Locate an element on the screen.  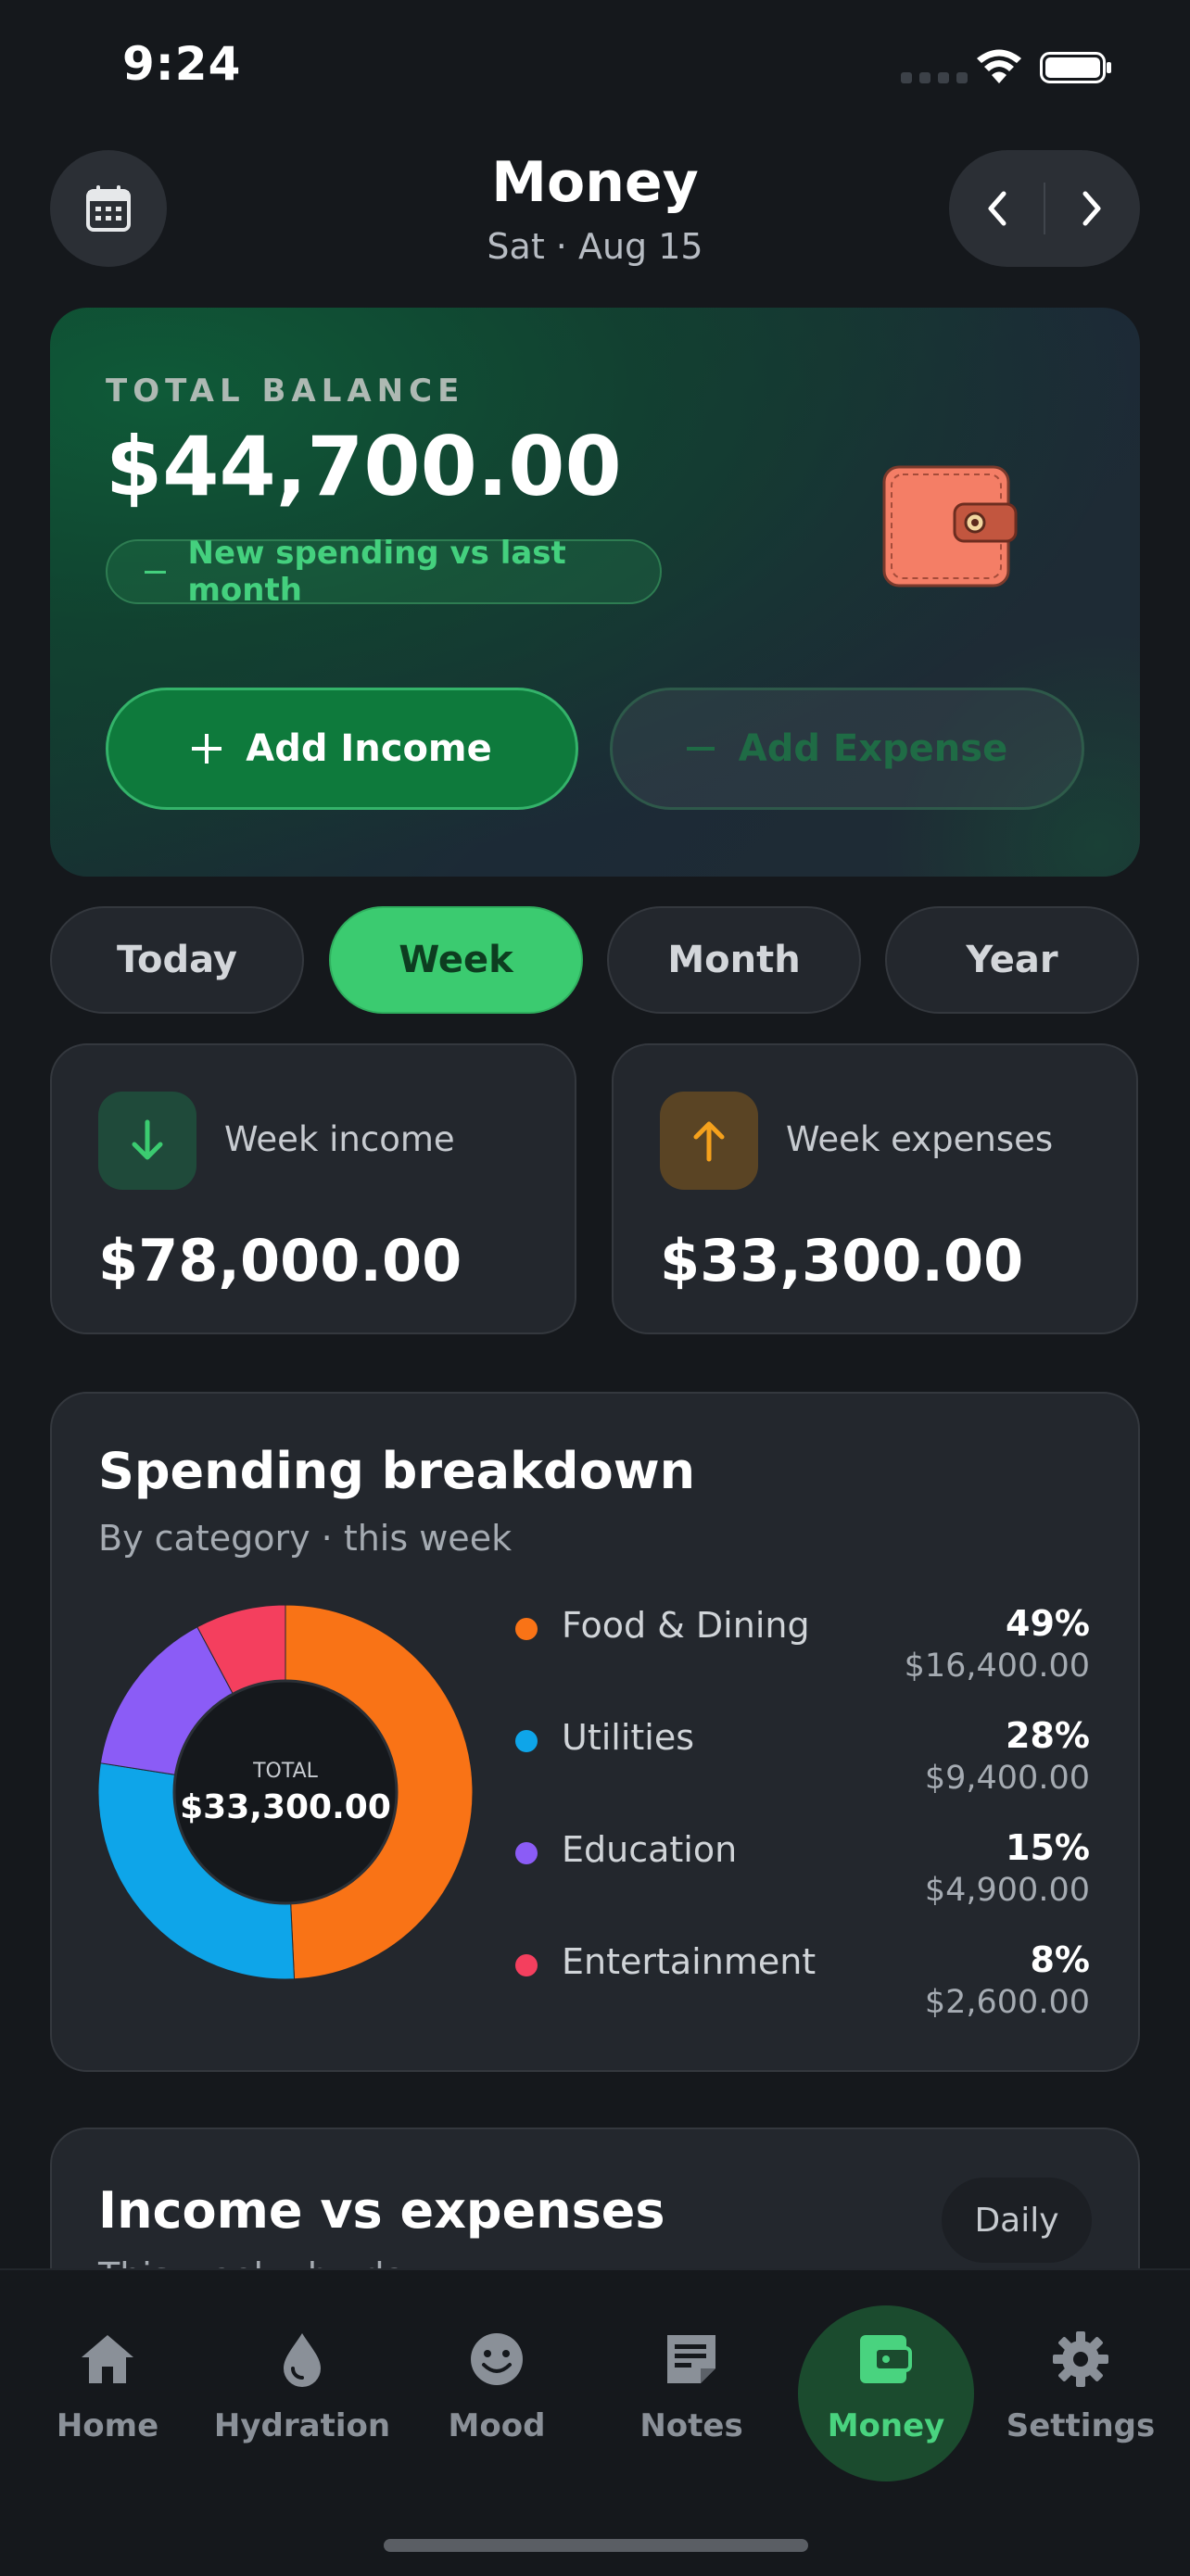
expenses-card: Week expenses $33,300.00 is located at coordinates (875, 1188).